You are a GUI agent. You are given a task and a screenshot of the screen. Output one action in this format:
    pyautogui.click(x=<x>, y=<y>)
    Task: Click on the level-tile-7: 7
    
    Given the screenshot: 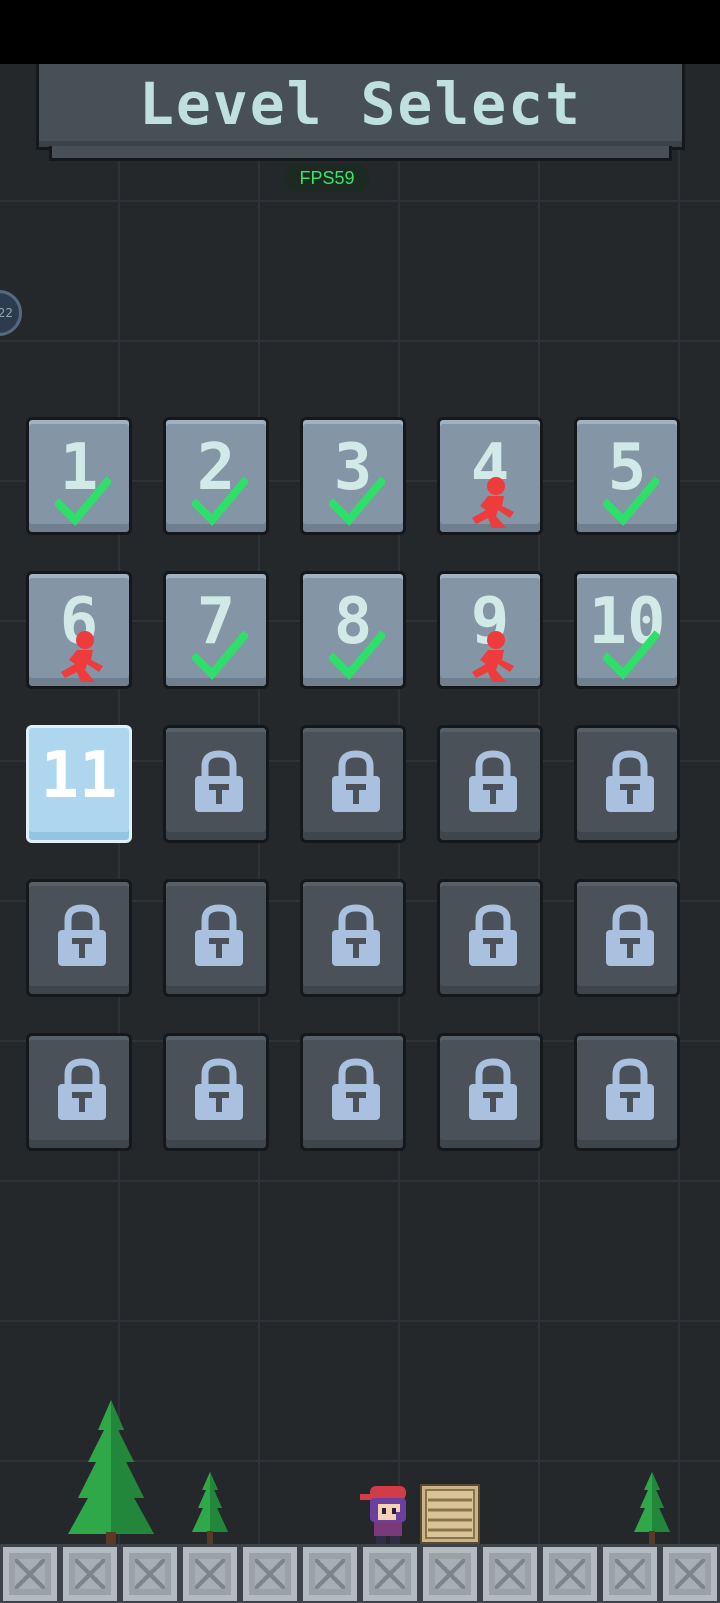 What is the action you would take?
    pyautogui.click(x=216, y=630)
    